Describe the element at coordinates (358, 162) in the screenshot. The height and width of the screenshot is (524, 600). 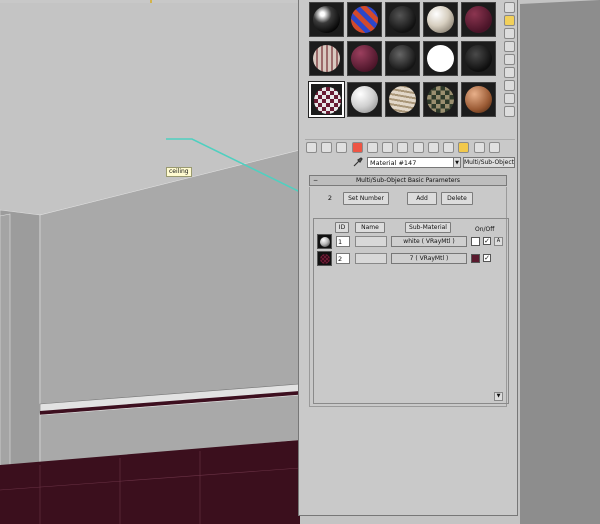
I see `eyedropper-icon` at that location.